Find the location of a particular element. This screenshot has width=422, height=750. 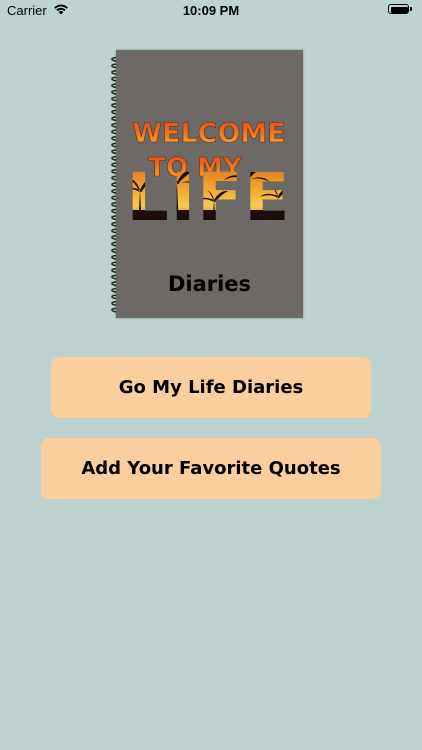

battery-fill is located at coordinates (399, 10).